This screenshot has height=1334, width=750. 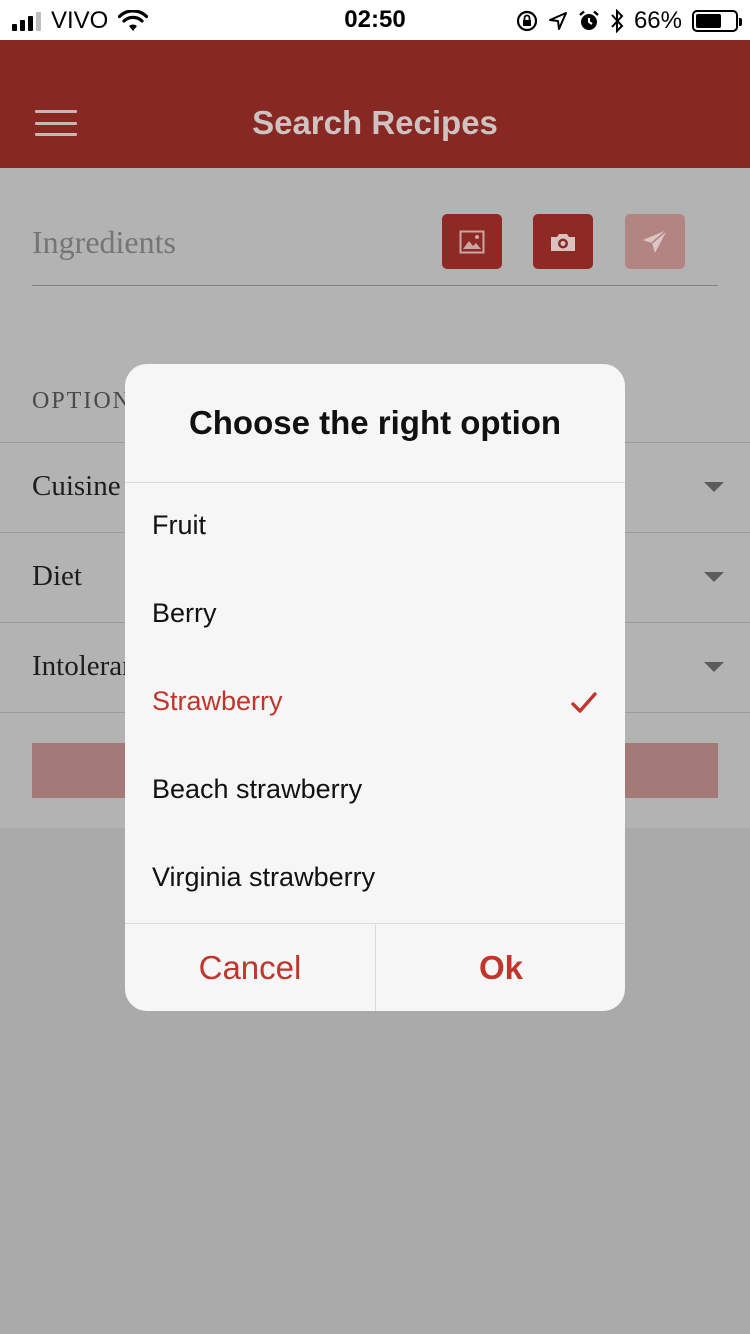 I want to click on bluetooth-icon, so click(x=617, y=21).